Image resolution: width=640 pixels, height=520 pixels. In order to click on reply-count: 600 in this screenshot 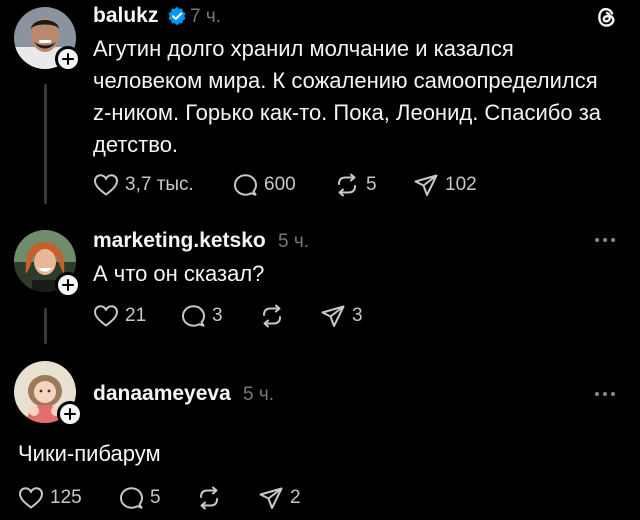, I will do `click(280, 184)`.